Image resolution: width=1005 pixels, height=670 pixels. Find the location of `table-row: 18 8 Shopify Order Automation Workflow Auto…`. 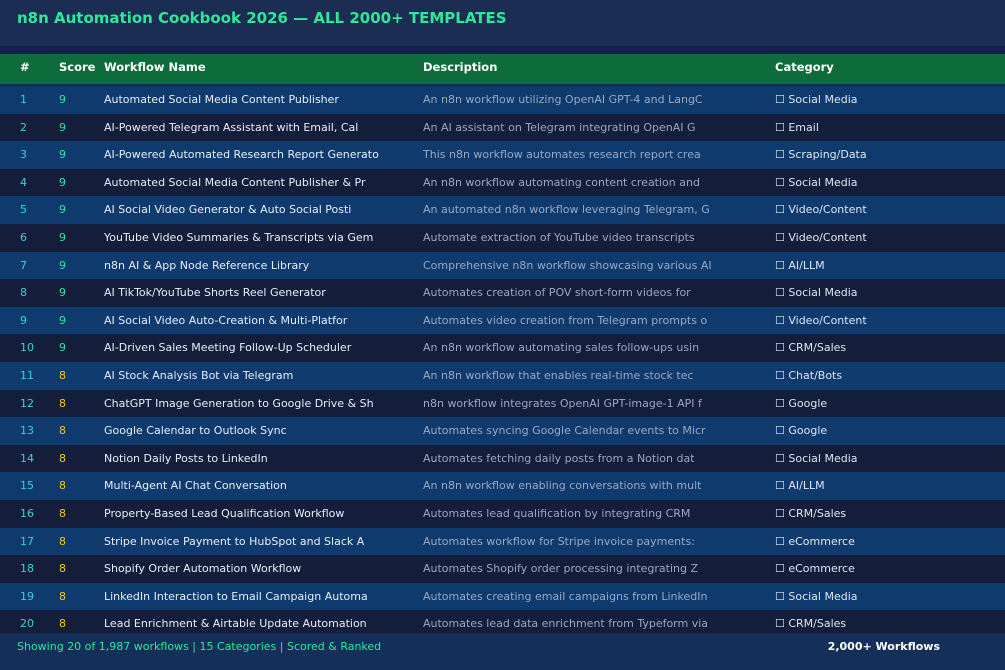

table-row: 18 8 Shopify Order Automation Workflow Auto… is located at coordinates (502, 569).